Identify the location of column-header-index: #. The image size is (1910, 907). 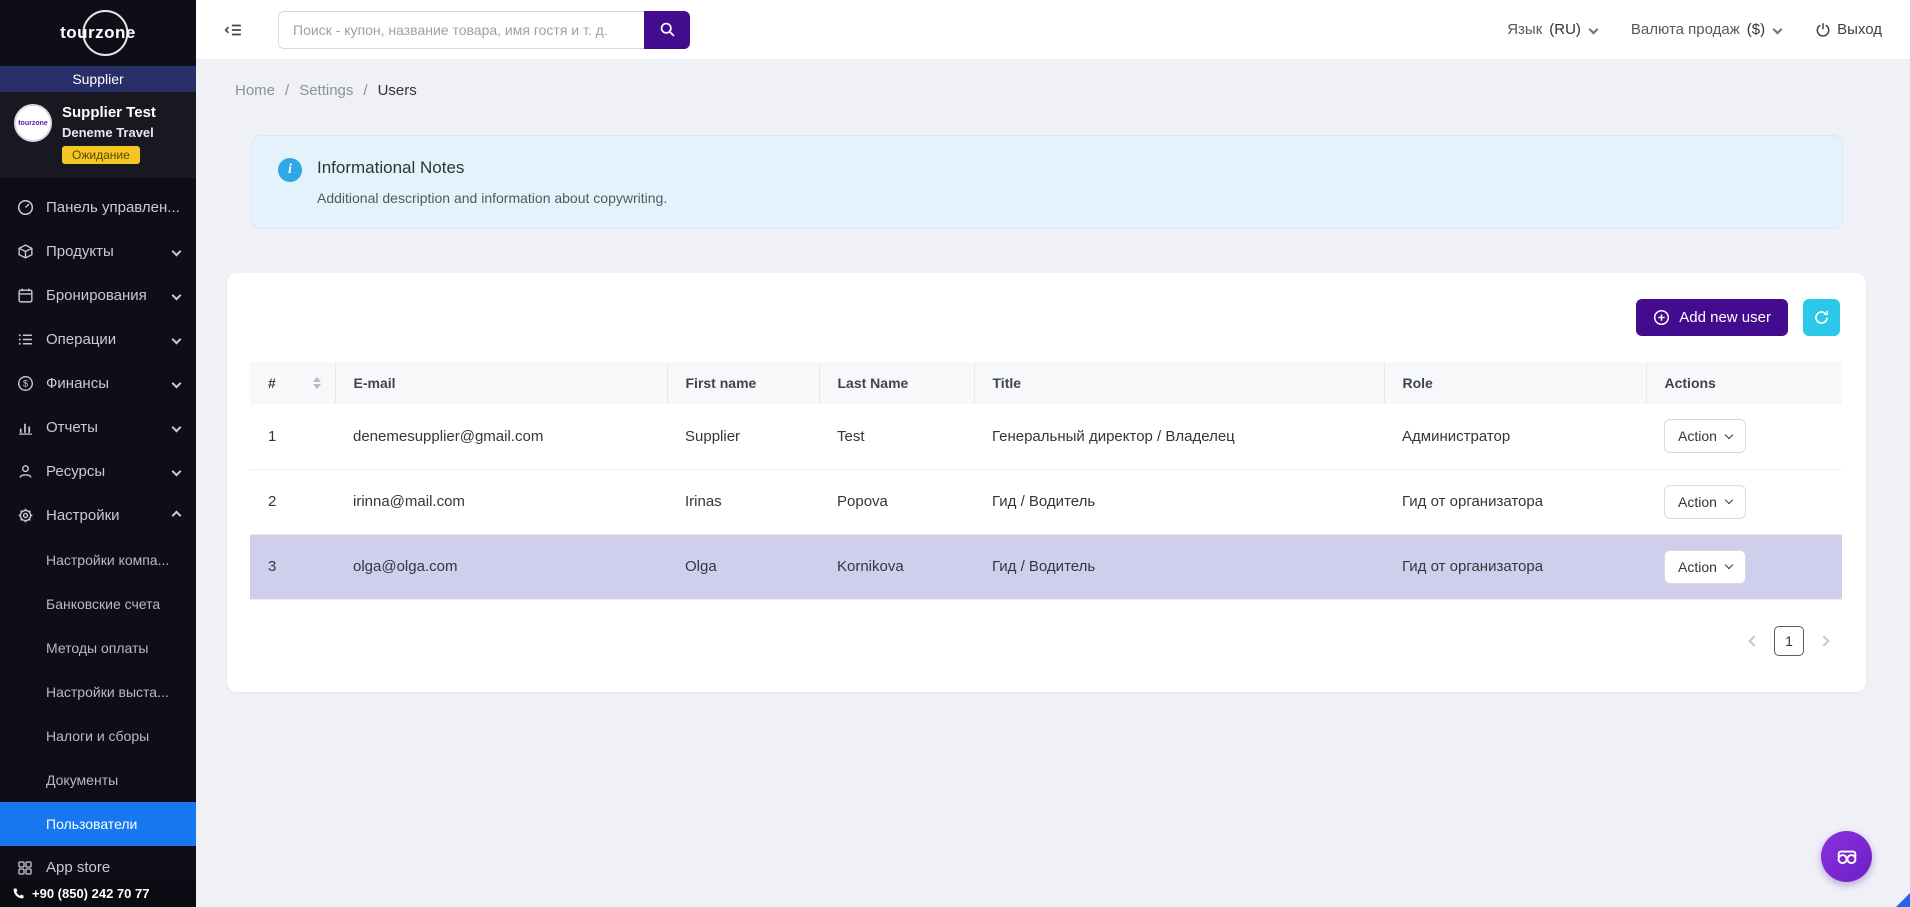
(293, 383).